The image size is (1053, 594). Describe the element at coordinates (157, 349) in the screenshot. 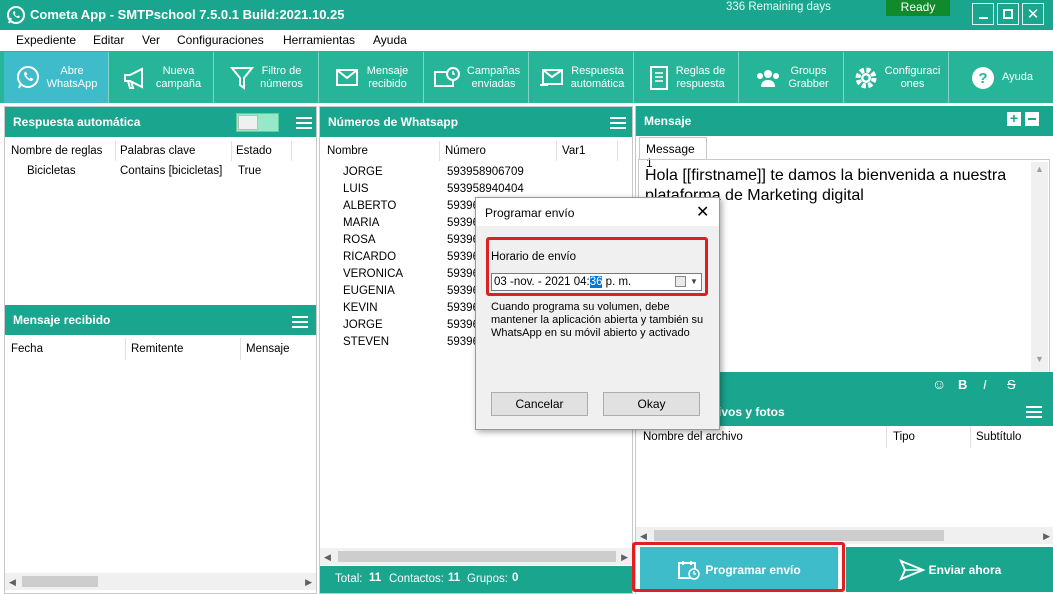

I see `column-header: Remitente` at that location.